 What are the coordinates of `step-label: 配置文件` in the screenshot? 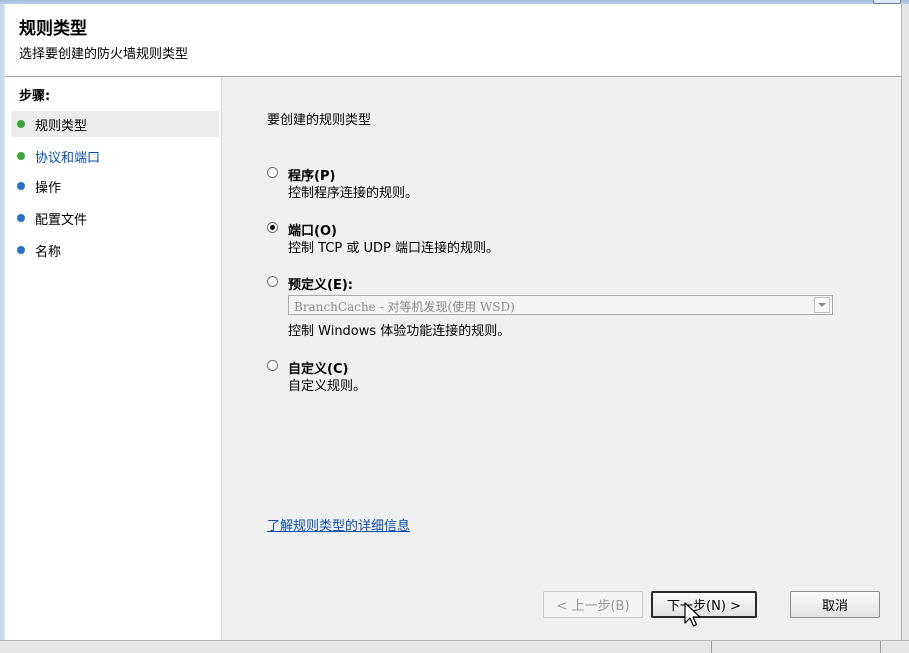 It's located at (61, 220).